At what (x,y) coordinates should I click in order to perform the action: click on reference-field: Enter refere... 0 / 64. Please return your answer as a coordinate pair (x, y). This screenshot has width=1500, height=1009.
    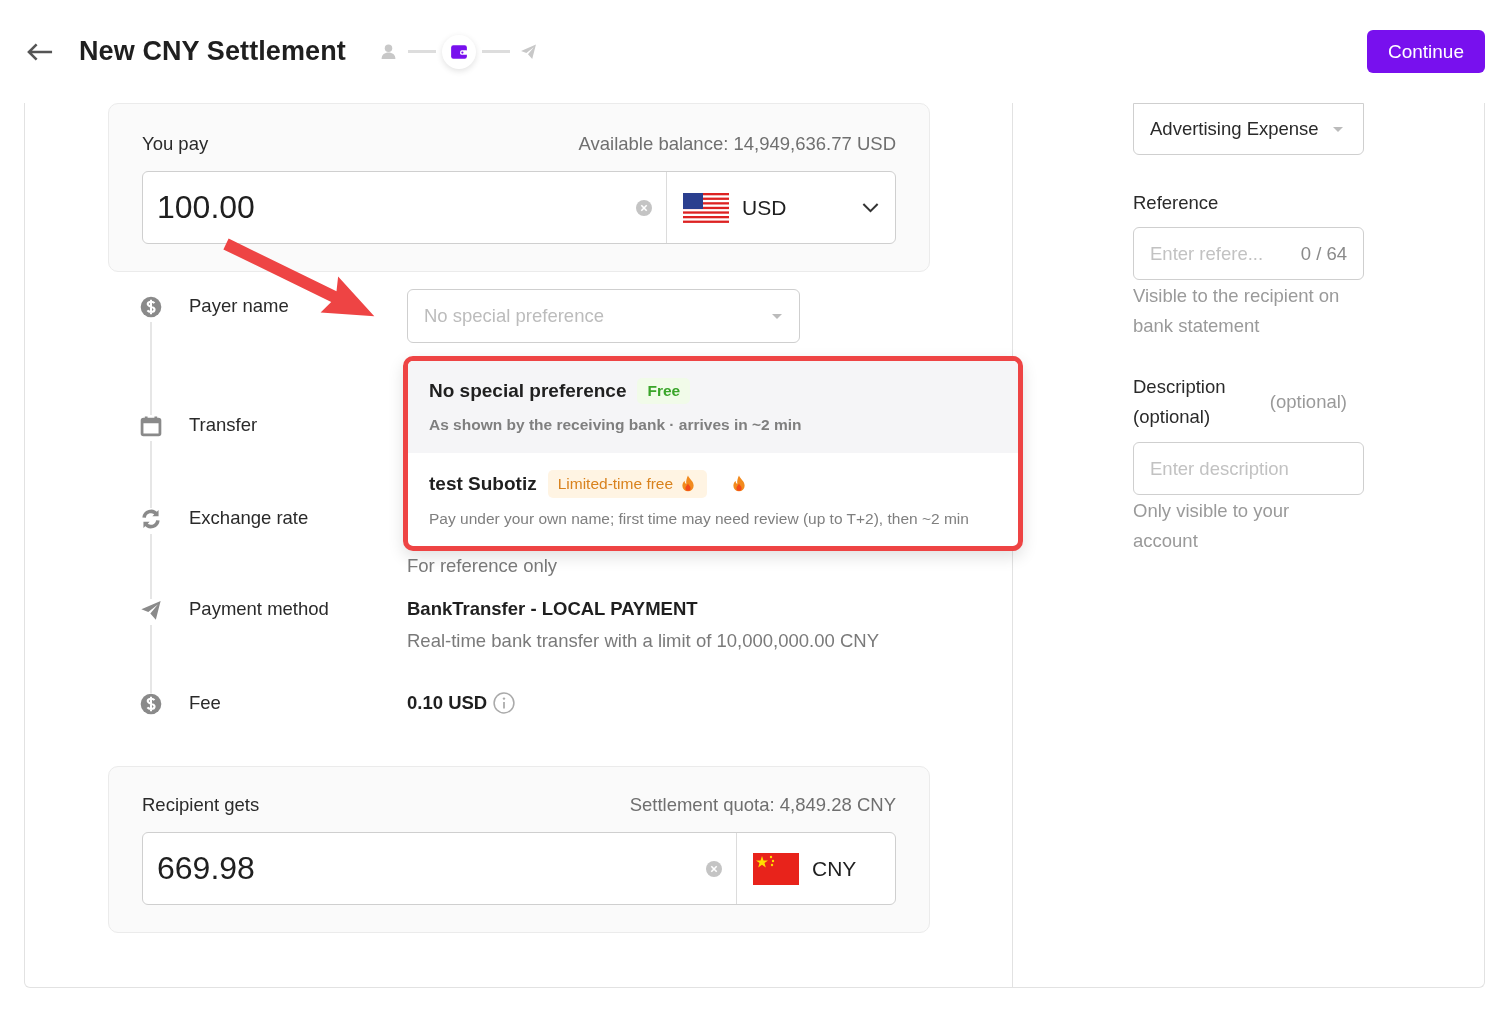
    Looking at the image, I should click on (1248, 253).